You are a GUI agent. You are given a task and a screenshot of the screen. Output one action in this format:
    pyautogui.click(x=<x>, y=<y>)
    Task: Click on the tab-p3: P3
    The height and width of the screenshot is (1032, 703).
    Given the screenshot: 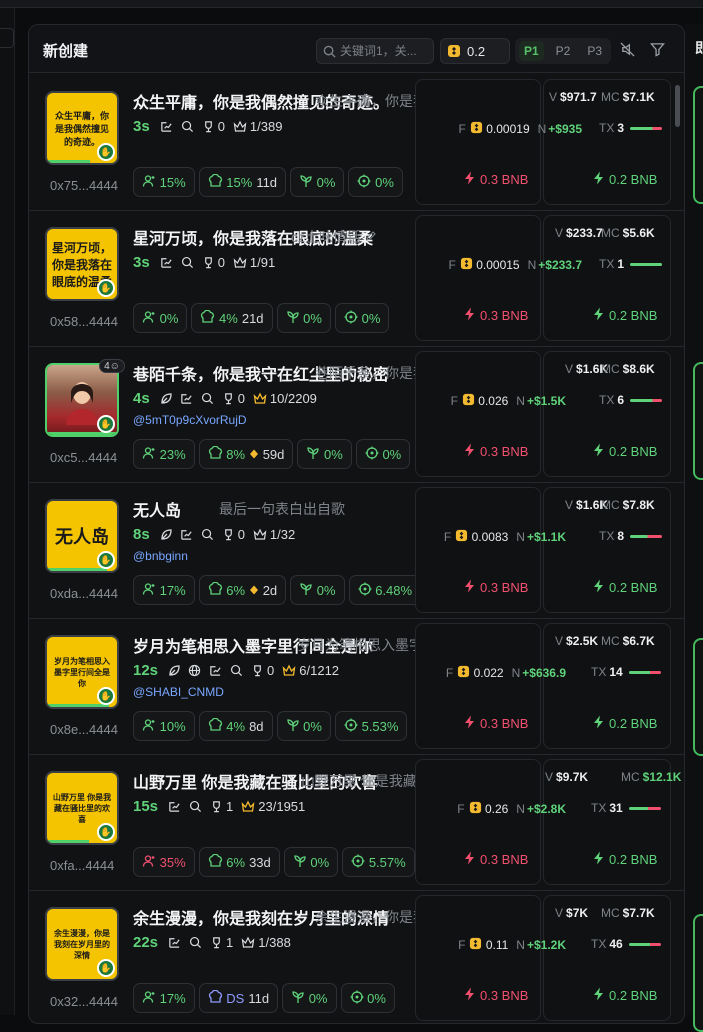 What is the action you would take?
    pyautogui.click(x=594, y=51)
    